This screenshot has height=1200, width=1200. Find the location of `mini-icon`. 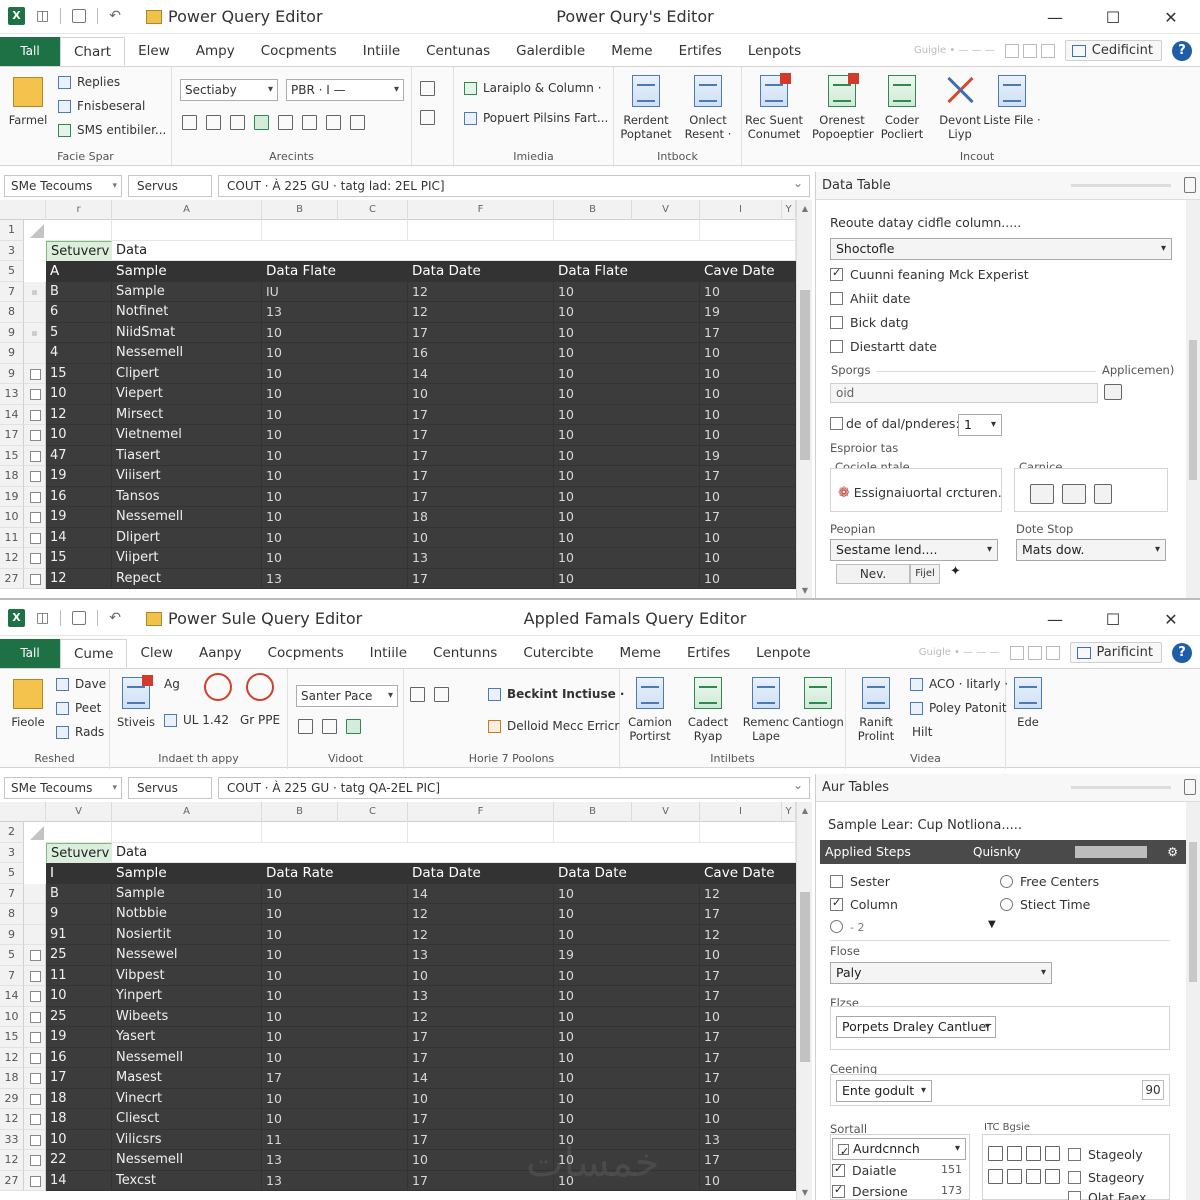

mini-icon is located at coordinates (1047, 50).